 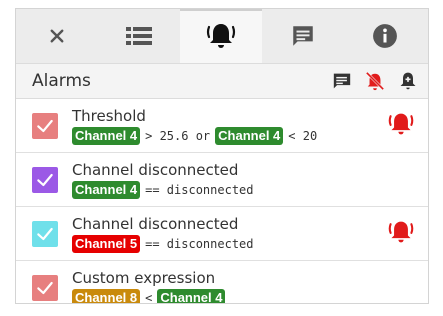 I want to click on channel-chip: Channel 8, so click(x=106, y=295).